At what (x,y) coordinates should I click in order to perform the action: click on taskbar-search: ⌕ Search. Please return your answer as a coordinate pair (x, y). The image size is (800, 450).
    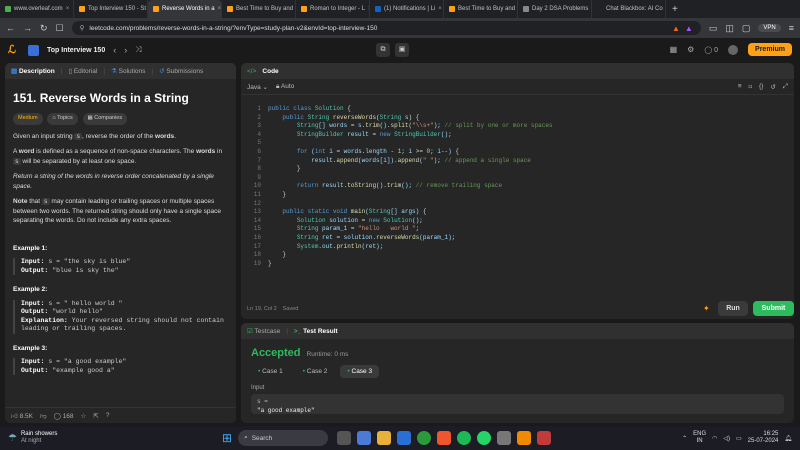
    Looking at the image, I should click on (283, 438).